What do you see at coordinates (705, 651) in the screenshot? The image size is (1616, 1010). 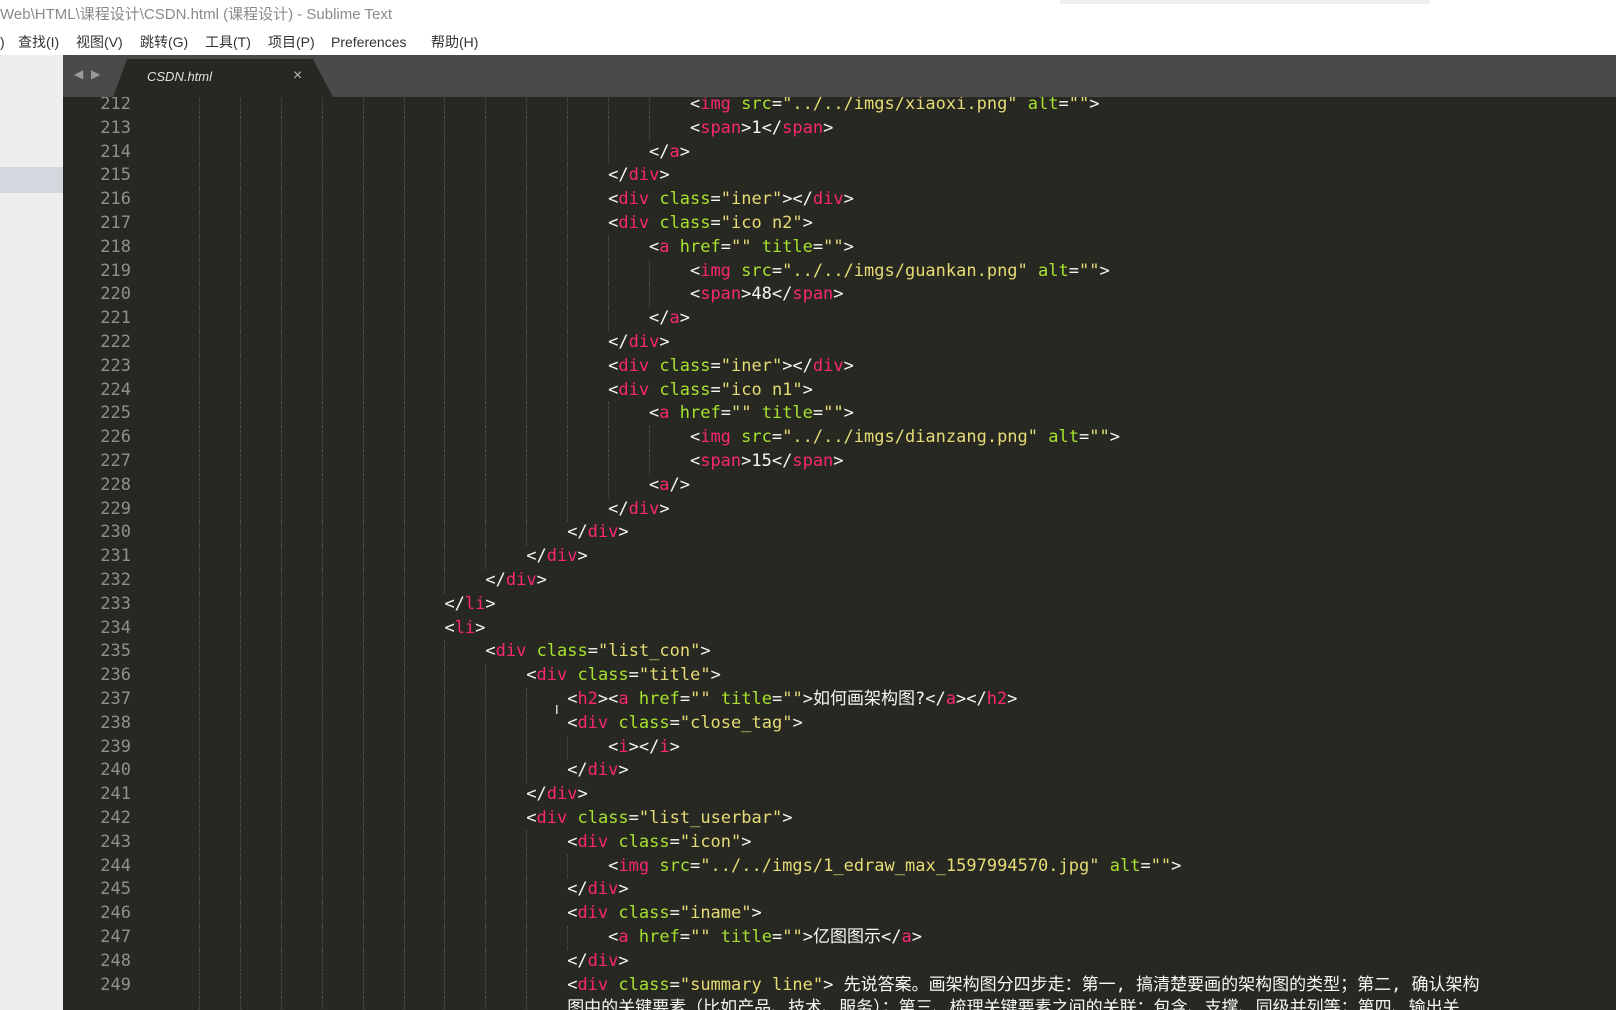 I see `code-token: >` at bounding box center [705, 651].